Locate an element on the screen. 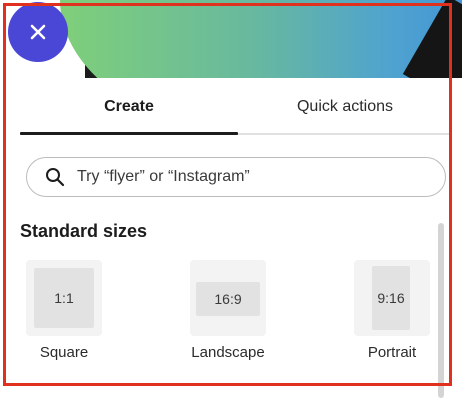 The height and width of the screenshot is (400, 462). size-option-portrait: 9:16 Portrait is located at coordinates (392, 310).